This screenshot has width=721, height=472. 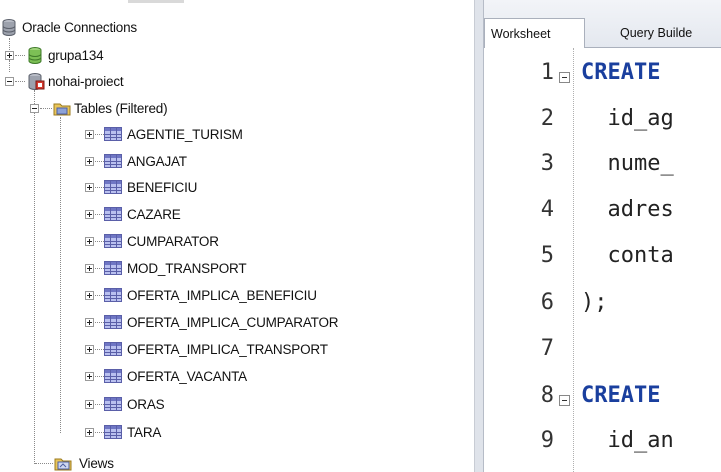 I want to click on table-name: CUMPARATOR, so click(x=173, y=241).